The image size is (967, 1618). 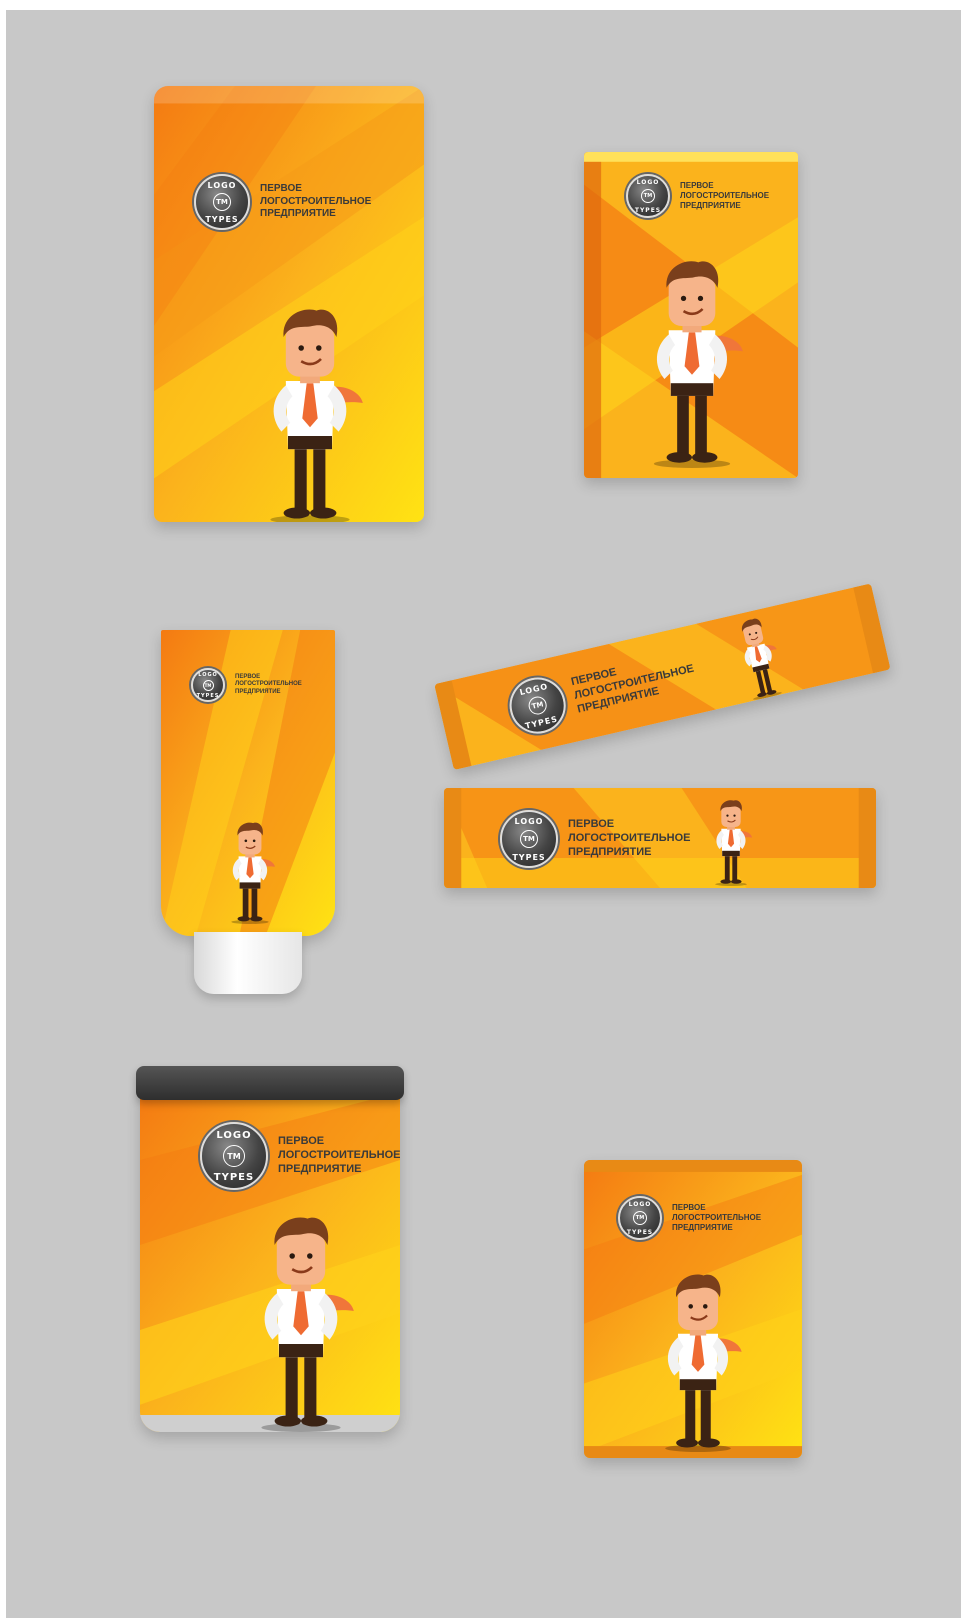 What do you see at coordinates (270, 1083) in the screenshot?
I see `tin-can-lid` at bounding box center [270, 1083].